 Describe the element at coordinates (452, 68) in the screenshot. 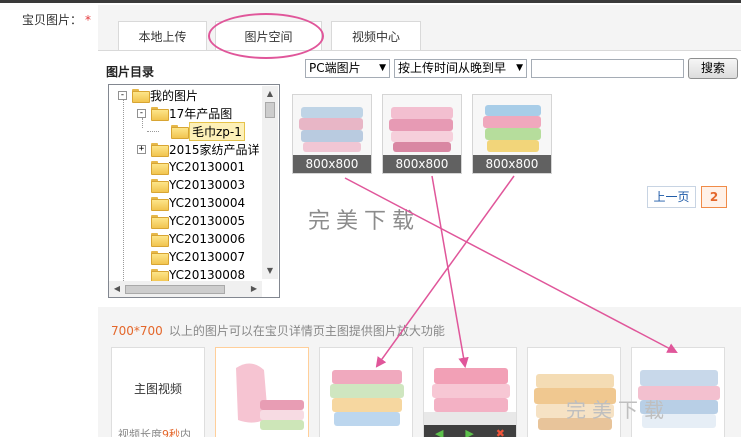

I see `sort-select-value: 按上传时间从晚到早` at that location.